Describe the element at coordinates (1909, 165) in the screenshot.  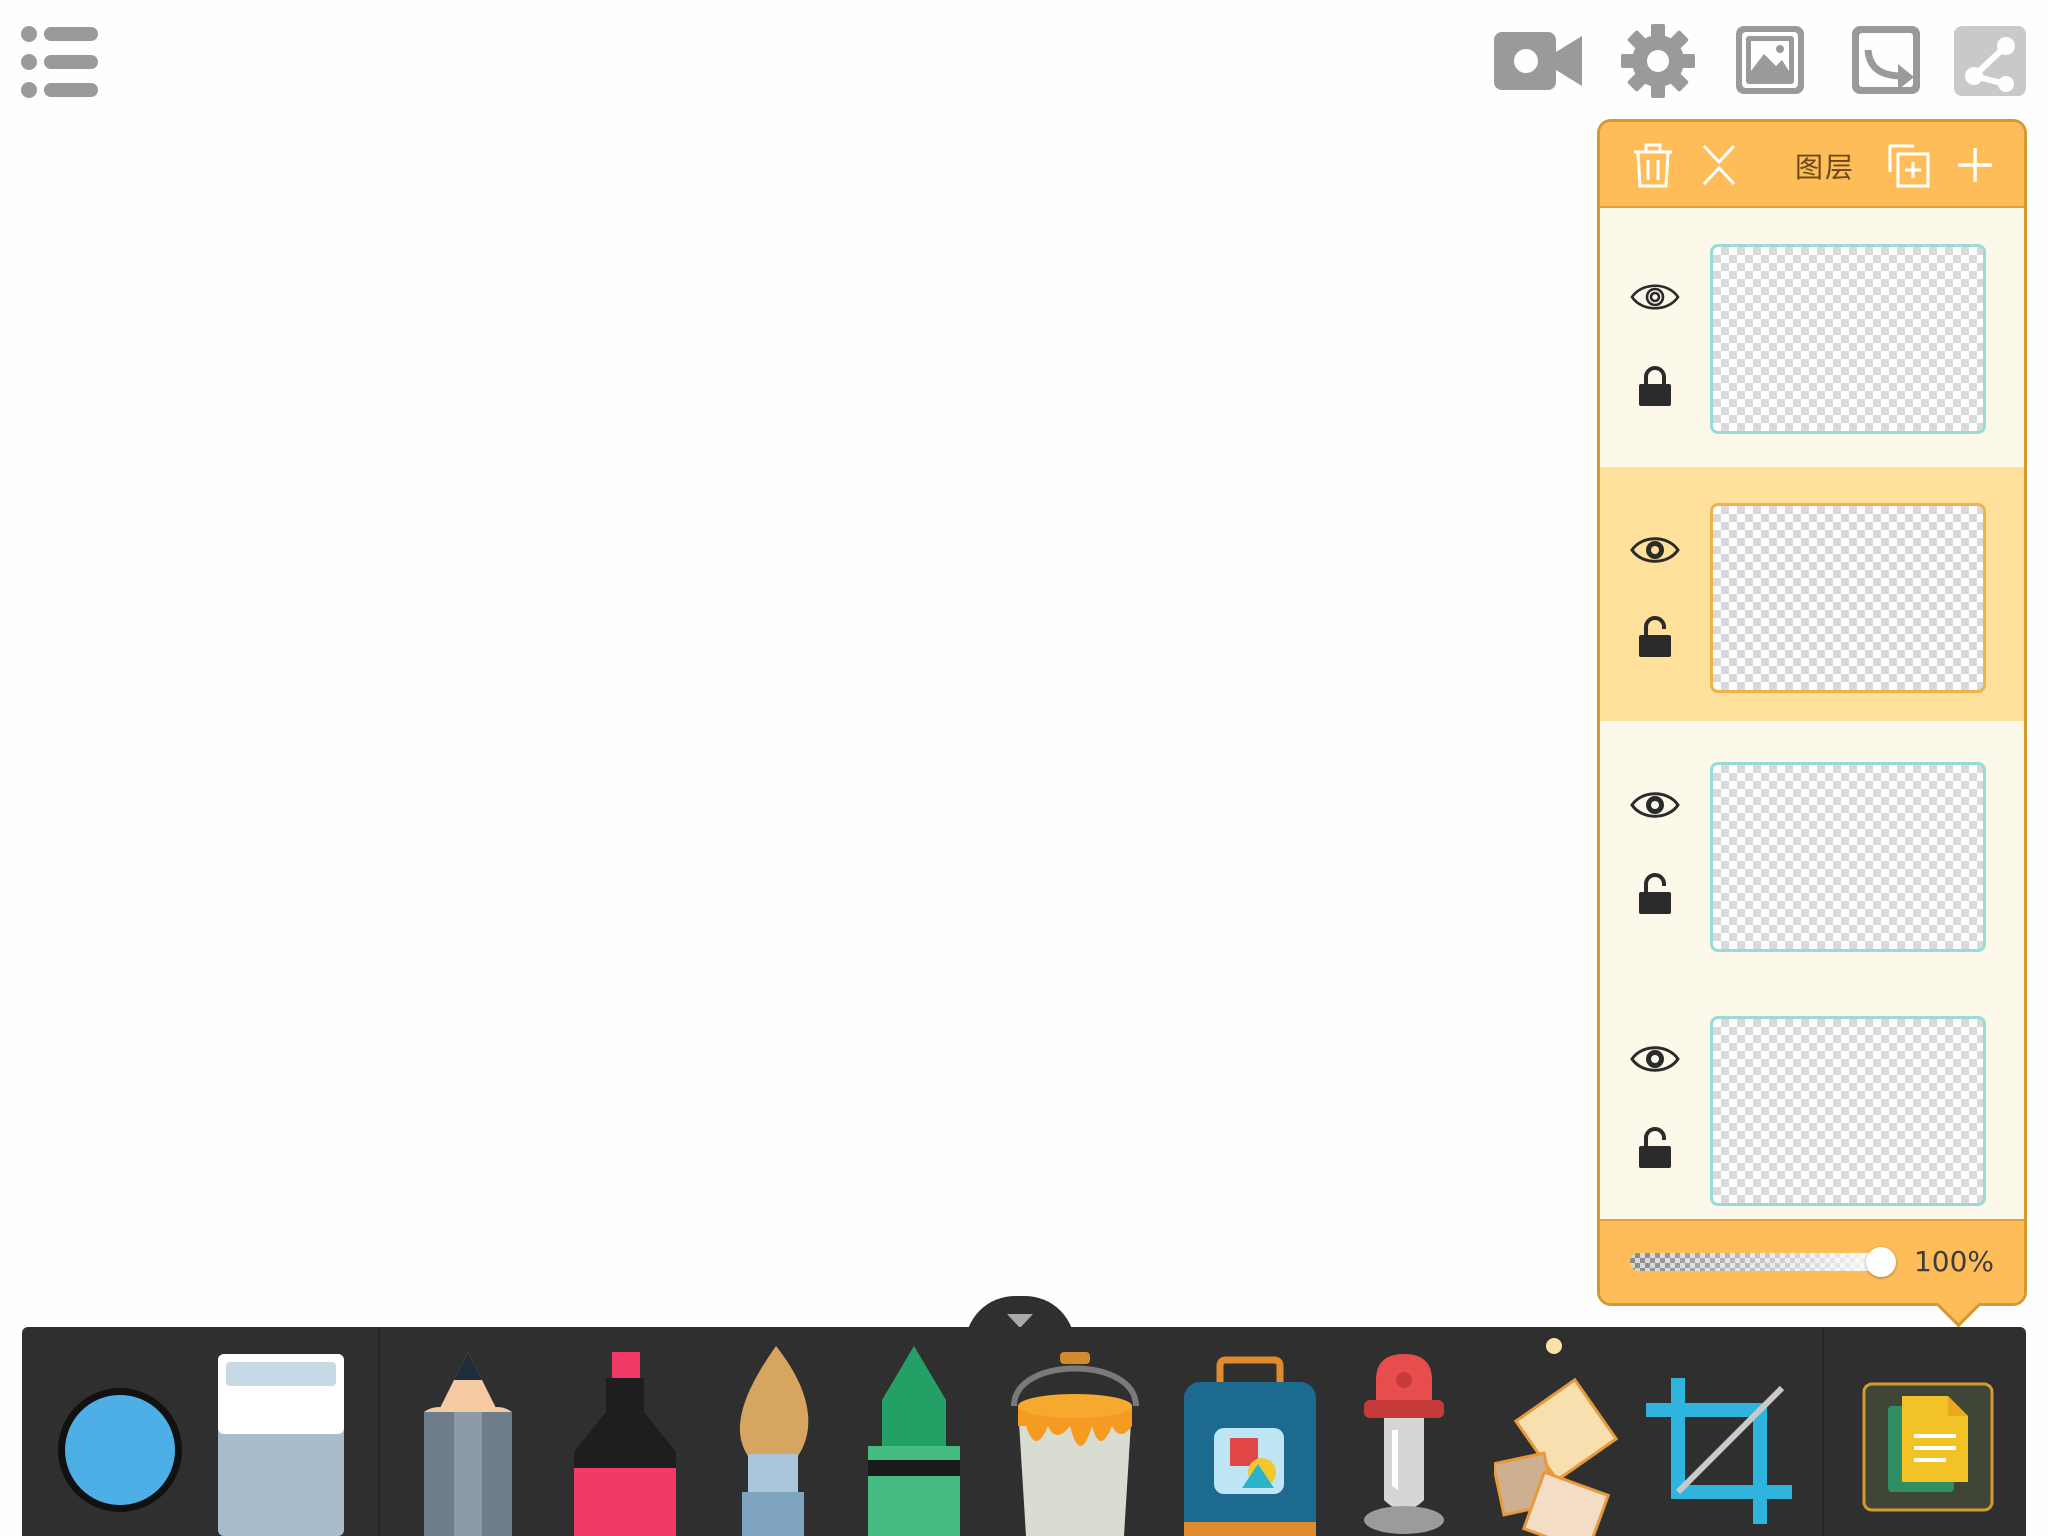
I see `duplicate-icon` at that location.